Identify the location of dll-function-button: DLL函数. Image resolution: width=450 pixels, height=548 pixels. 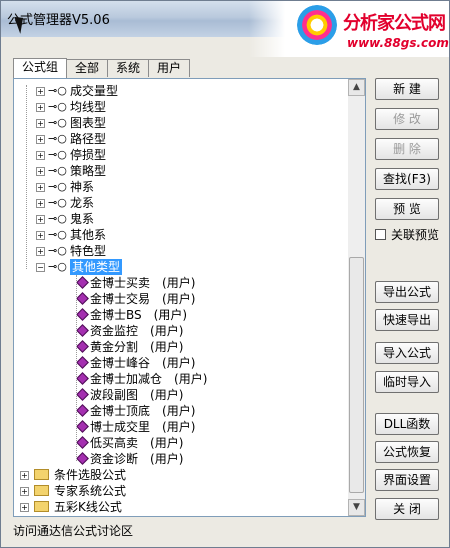
(407, 424).